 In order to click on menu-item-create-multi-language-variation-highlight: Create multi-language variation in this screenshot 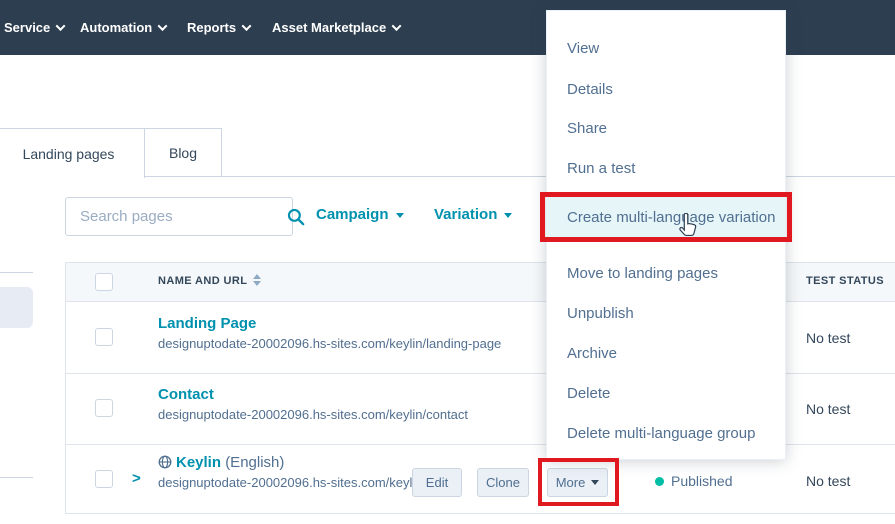, I will do `click(666, 218)`.